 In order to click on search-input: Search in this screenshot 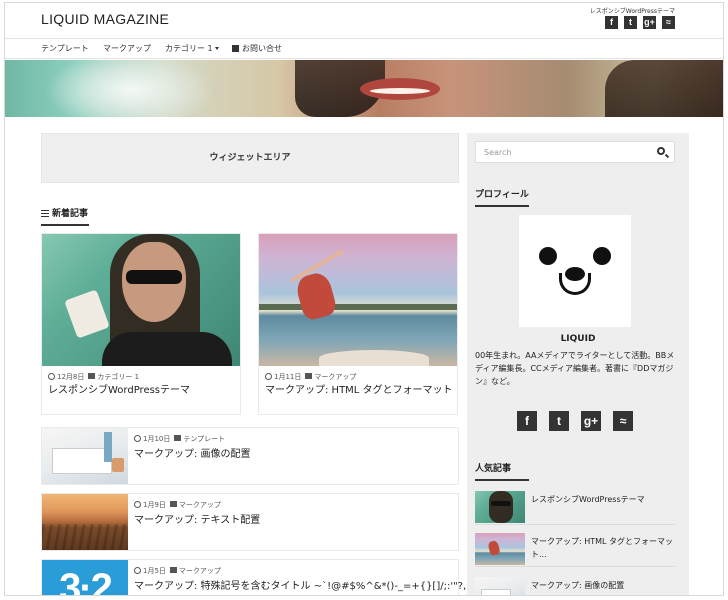, I will do `click(575, 152)`.